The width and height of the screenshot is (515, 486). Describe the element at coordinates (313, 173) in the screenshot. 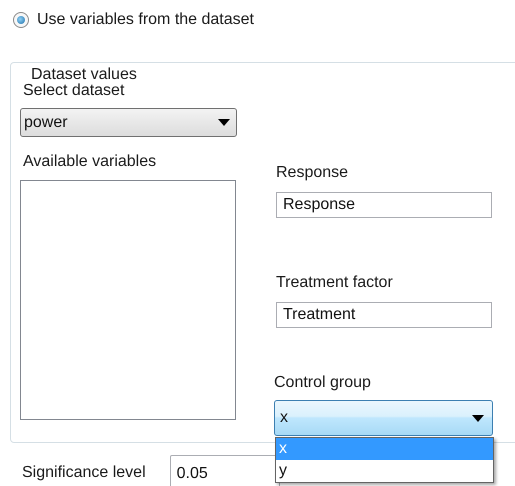

I see `field-label: Response` at that location.